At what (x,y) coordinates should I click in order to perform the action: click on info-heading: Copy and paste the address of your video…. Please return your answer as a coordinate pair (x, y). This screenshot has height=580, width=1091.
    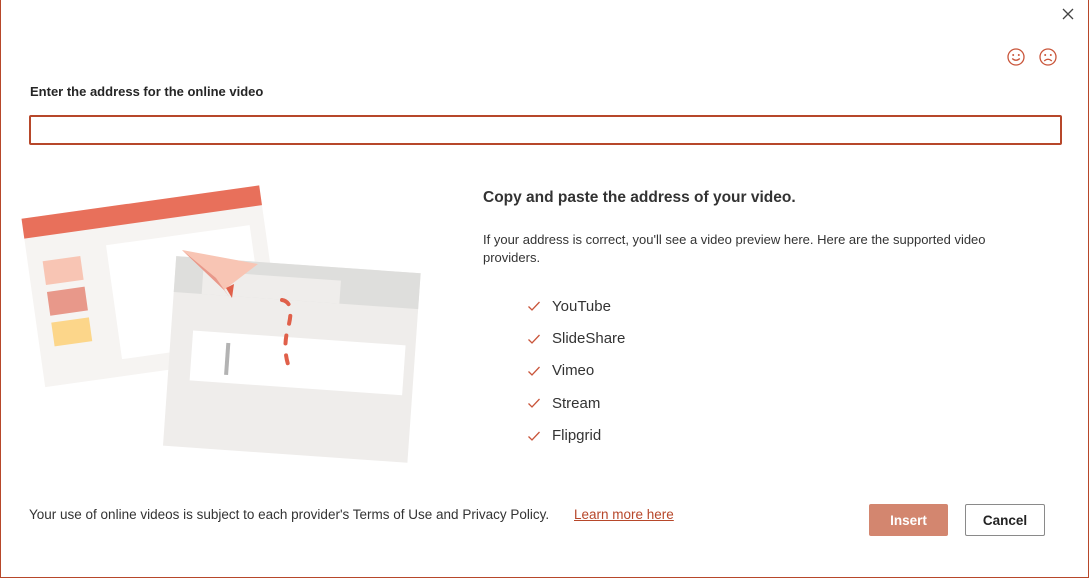
    Looking at the image, I should click on (639, 197).